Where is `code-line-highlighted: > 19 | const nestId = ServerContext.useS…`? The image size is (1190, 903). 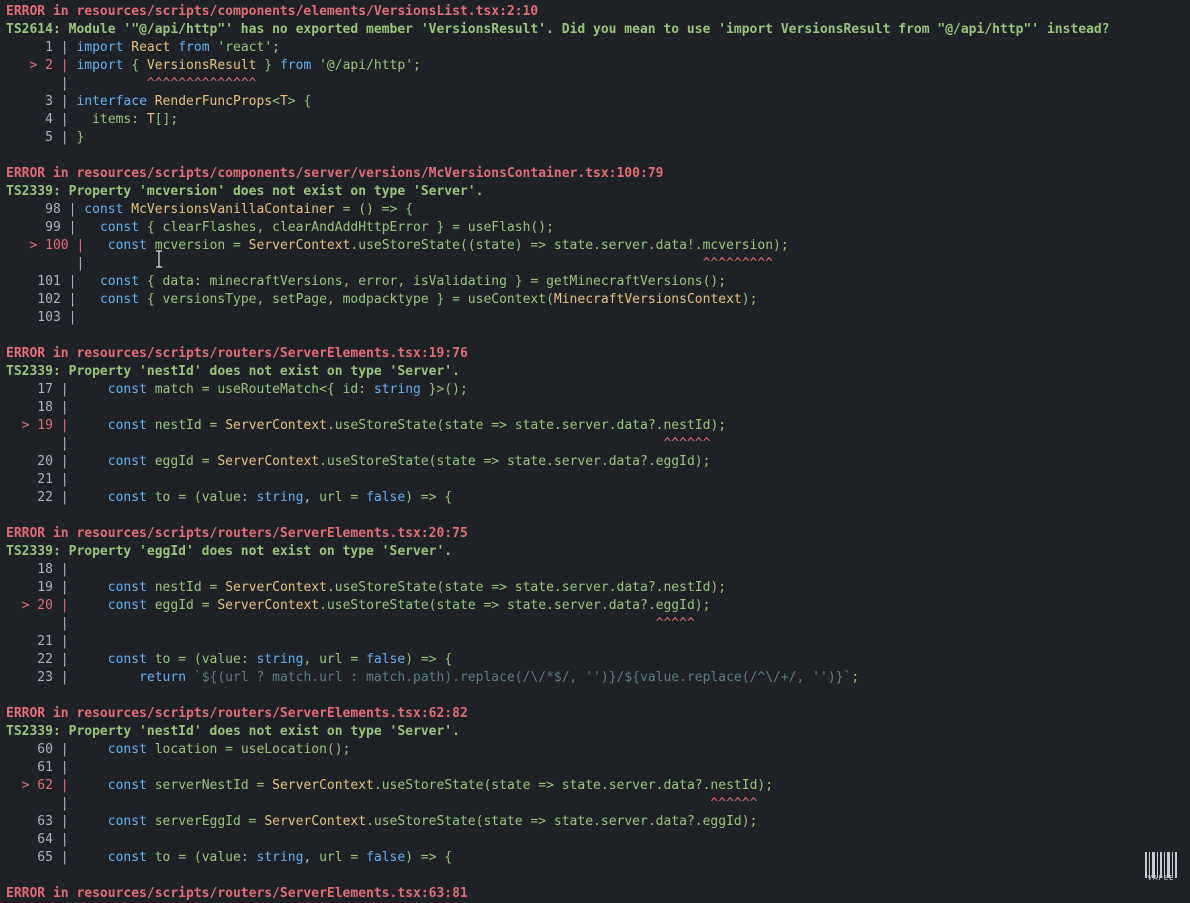
code-line-highlighted: > 19 | const nestId = ServerContext.useS… is located at coordinates (598, 426).